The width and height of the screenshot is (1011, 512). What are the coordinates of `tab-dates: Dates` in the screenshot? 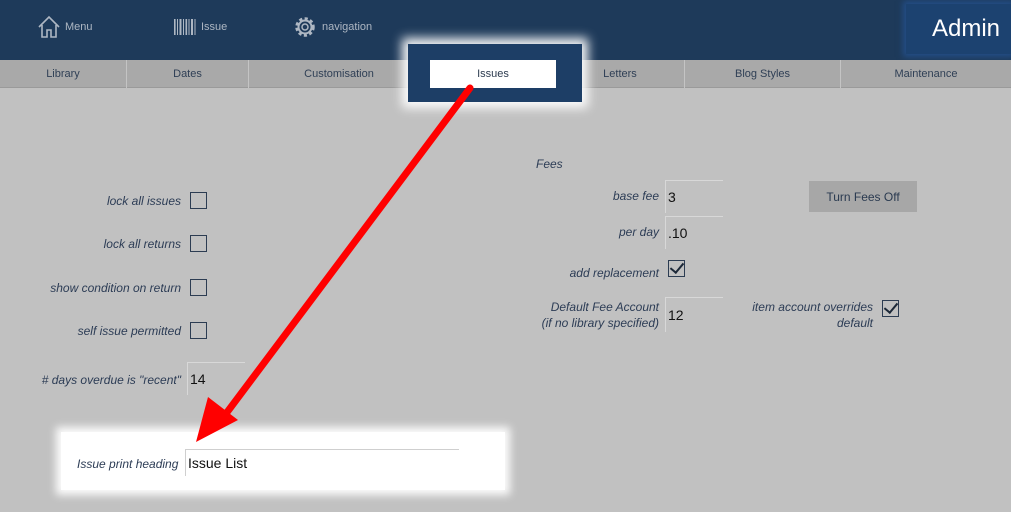 It's located at (188, 74).